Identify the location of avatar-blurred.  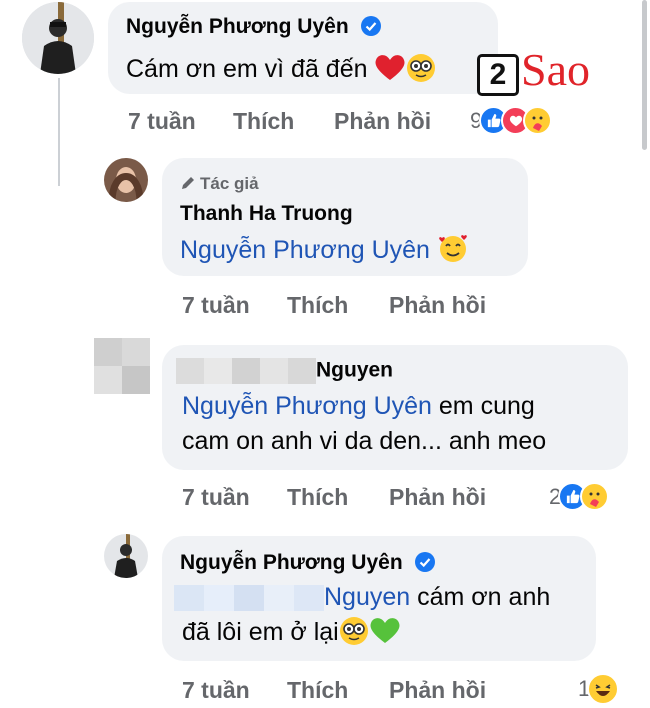
(122, 366).